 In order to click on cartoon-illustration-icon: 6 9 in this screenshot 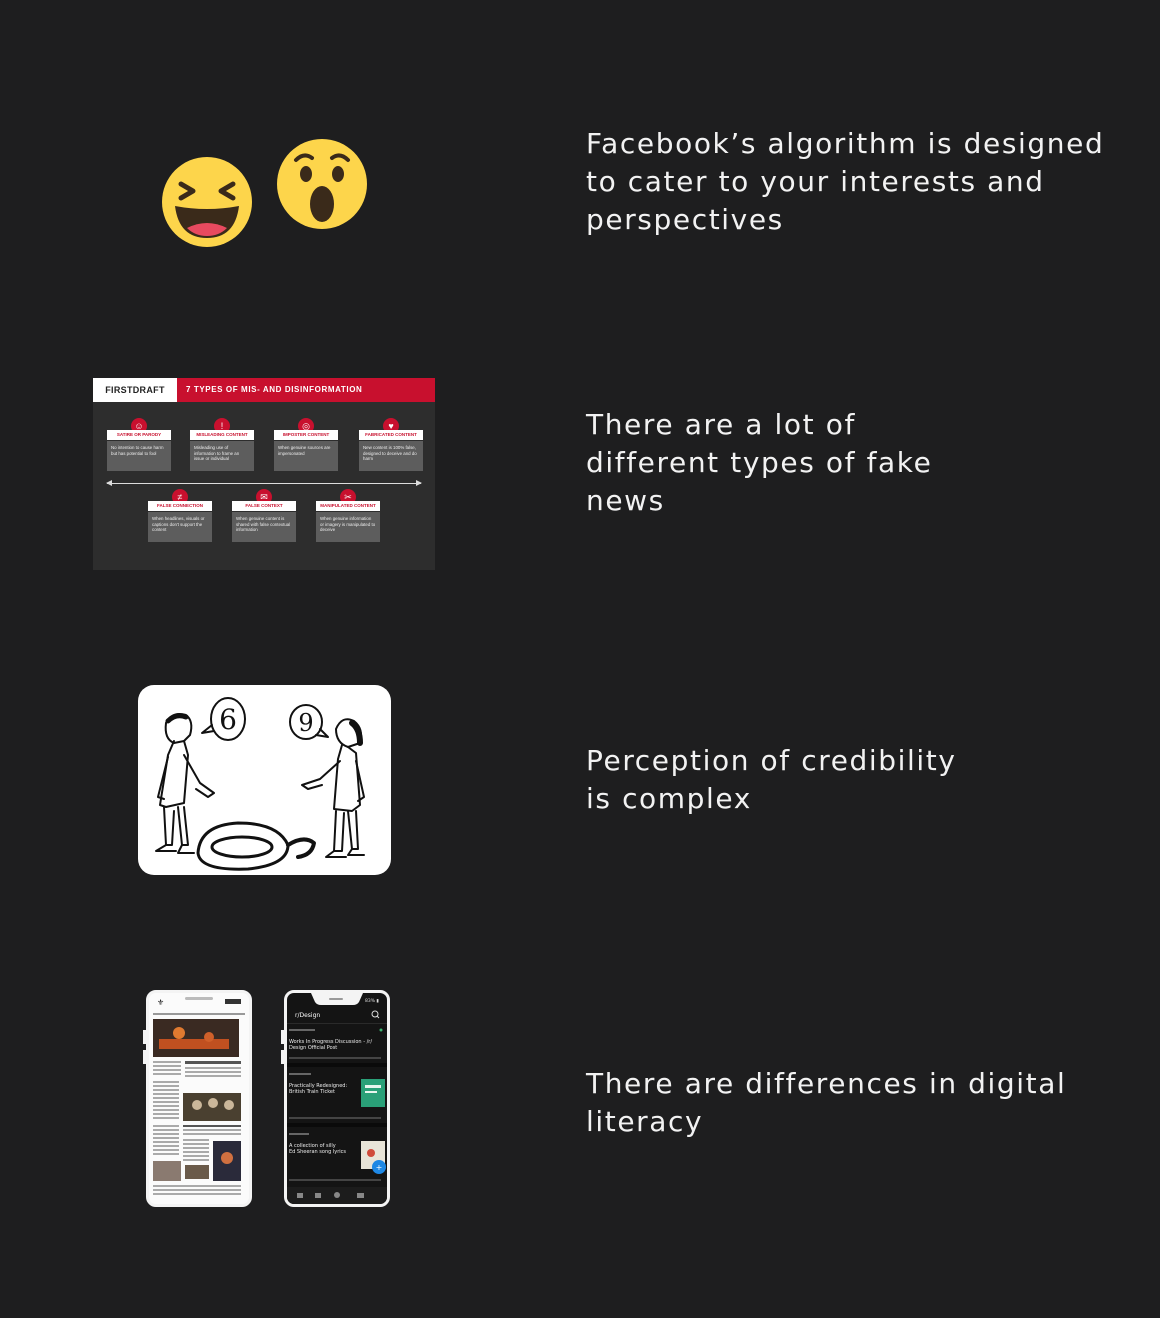, I will do `click(260, 784)`.